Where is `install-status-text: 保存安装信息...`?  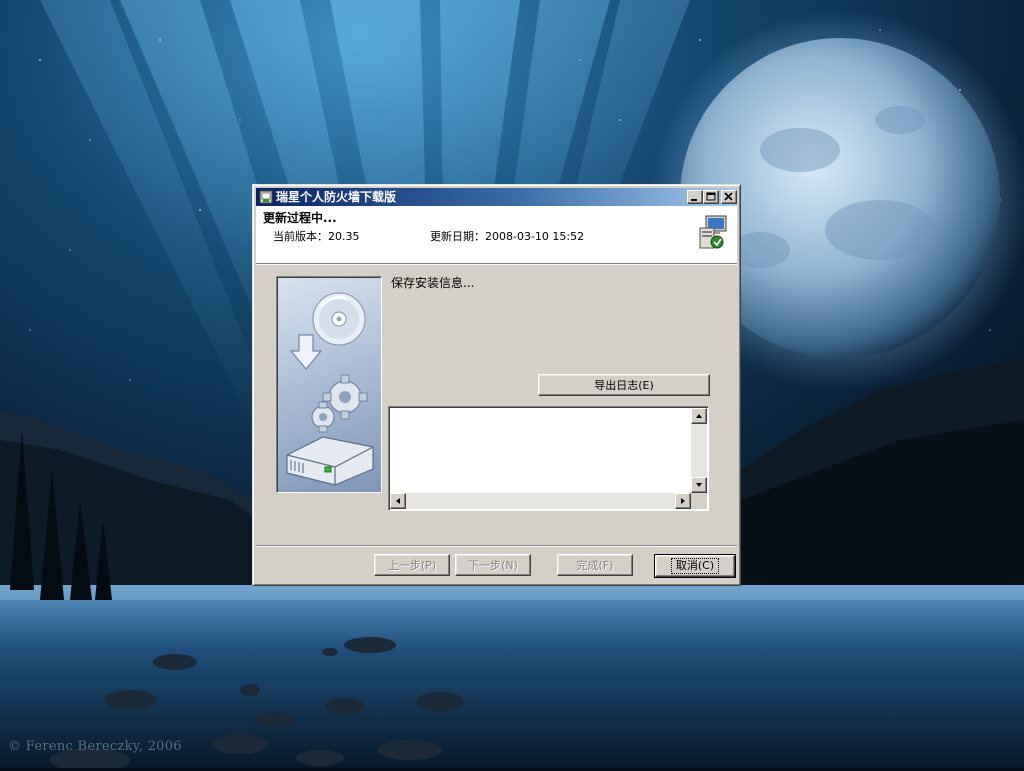 install-status-text: 保存安装信息... is located at coordinates (433, 283).